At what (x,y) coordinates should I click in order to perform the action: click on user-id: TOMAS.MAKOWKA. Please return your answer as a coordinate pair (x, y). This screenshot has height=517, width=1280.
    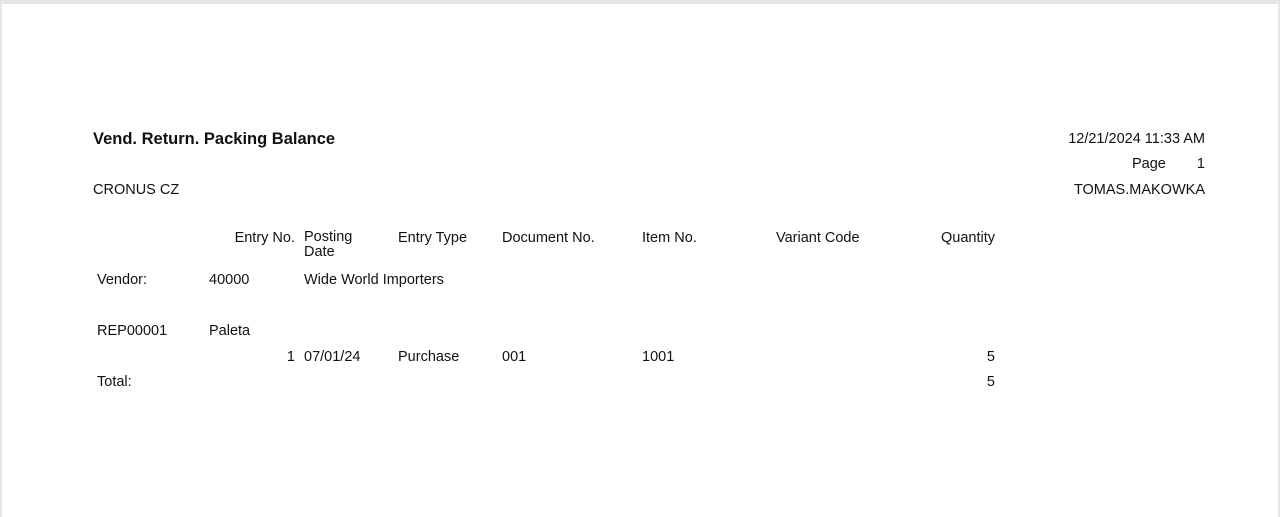
    Looking at the image, I should click on (1139, 190).